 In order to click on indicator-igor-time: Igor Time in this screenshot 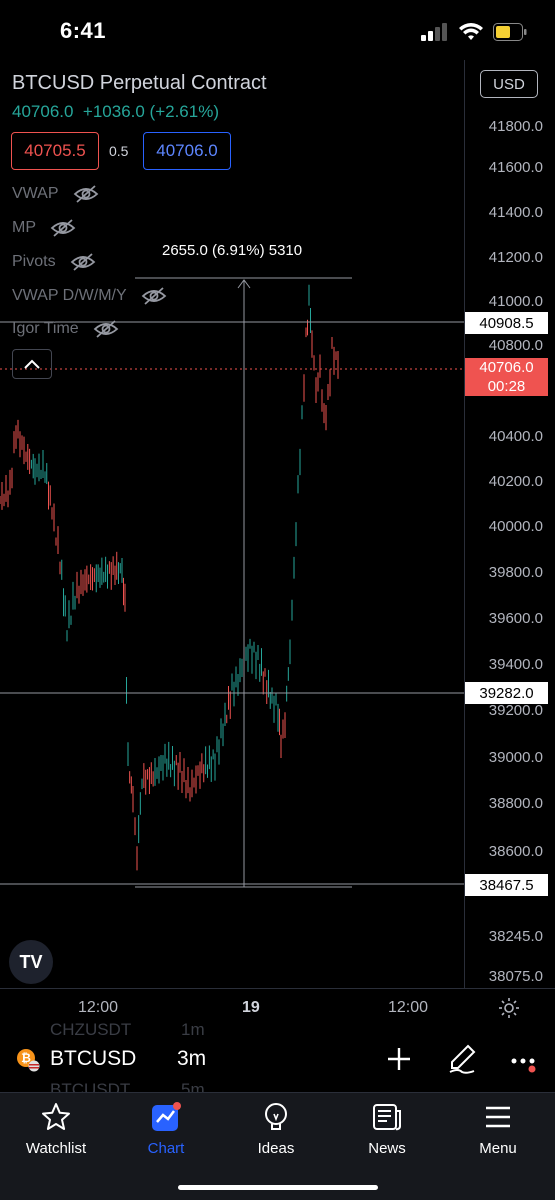, I will do `click(65, 329)`.